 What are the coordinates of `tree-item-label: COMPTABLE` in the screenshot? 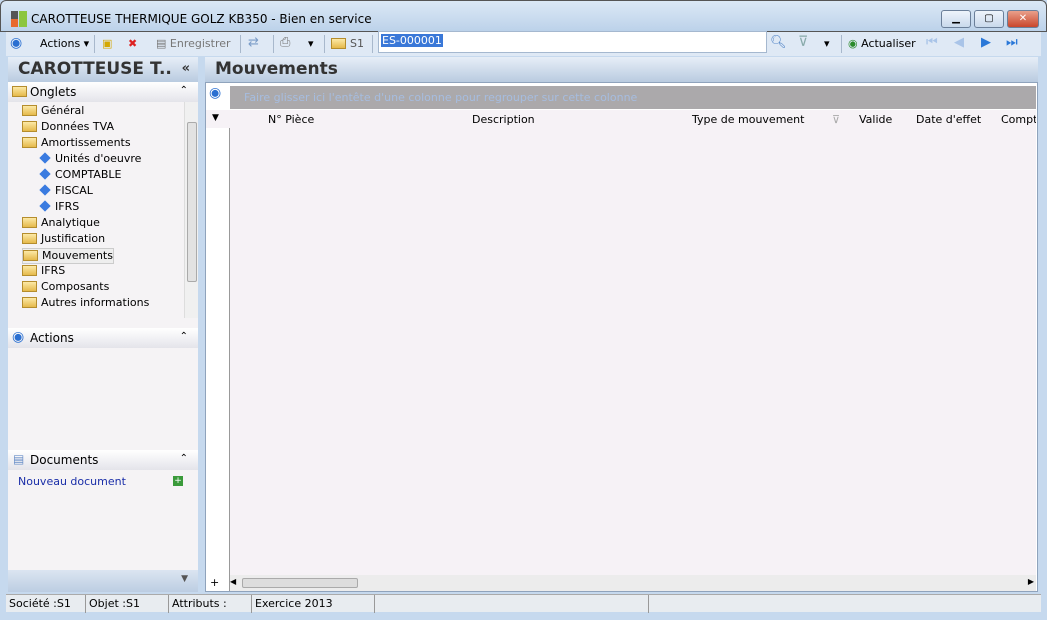 It's located at (88, 174).